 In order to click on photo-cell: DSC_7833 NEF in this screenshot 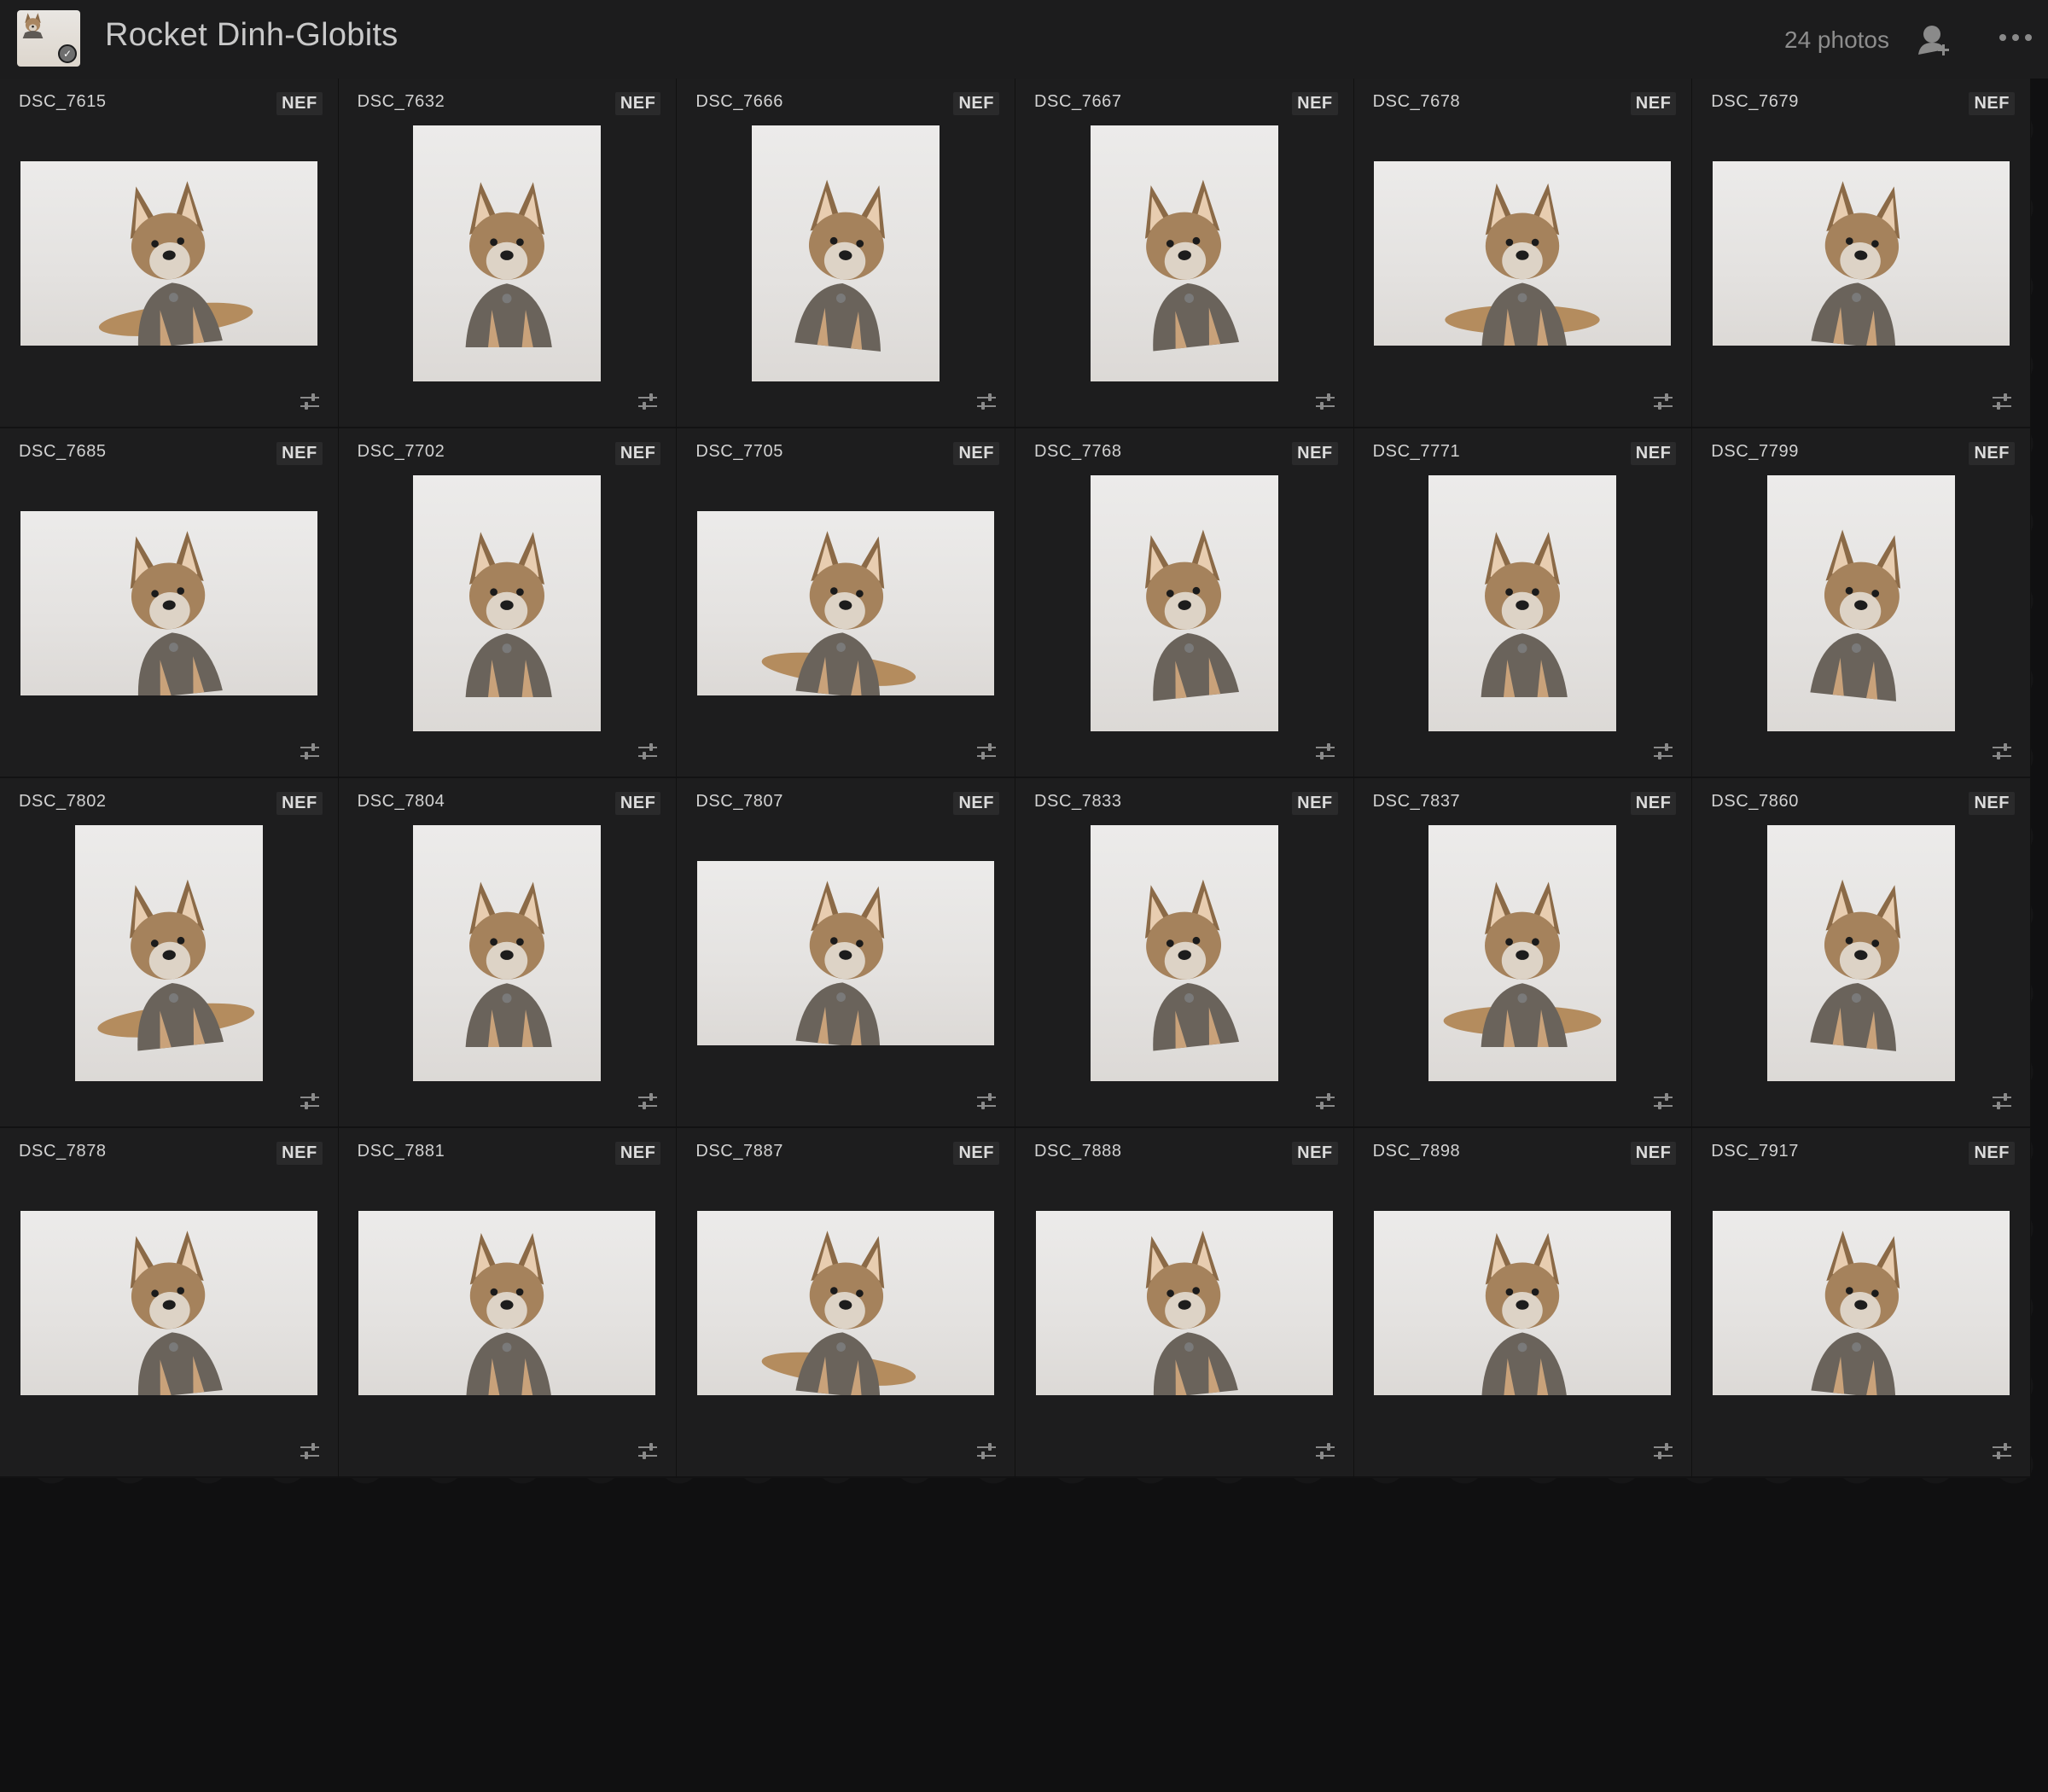, I will do `click(1184, 953)`.